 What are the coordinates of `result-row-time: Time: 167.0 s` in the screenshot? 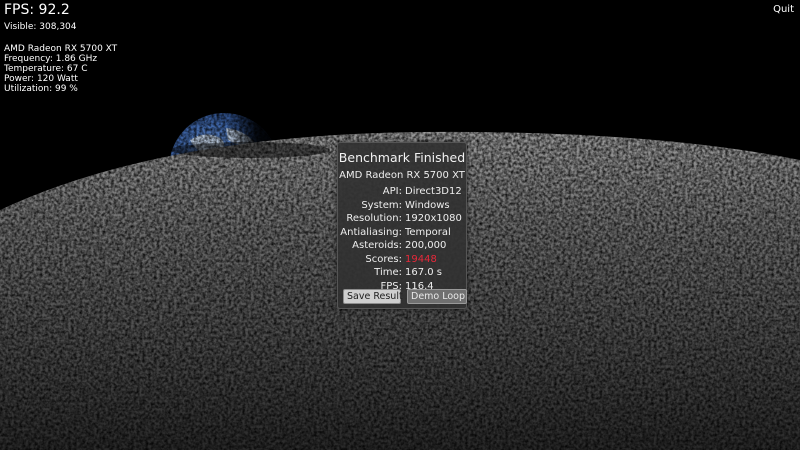 It's located at (402, 273).